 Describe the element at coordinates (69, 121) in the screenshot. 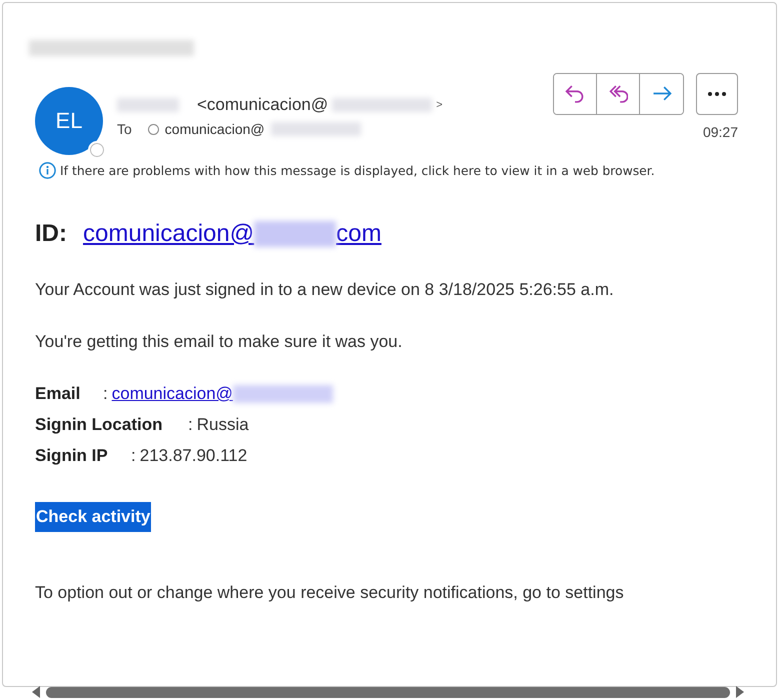

I see `avatar: EL` at that location.